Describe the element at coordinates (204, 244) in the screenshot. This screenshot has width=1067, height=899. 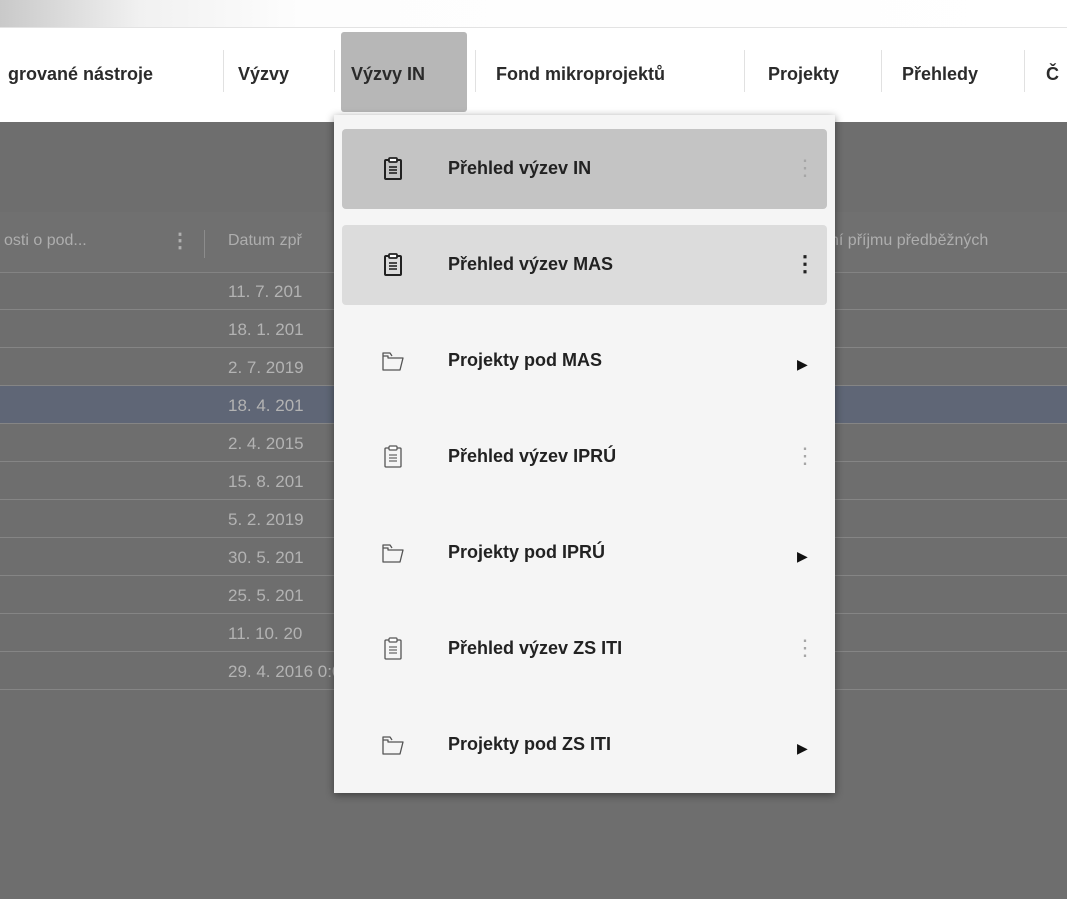
I see `column-divider` at that location.